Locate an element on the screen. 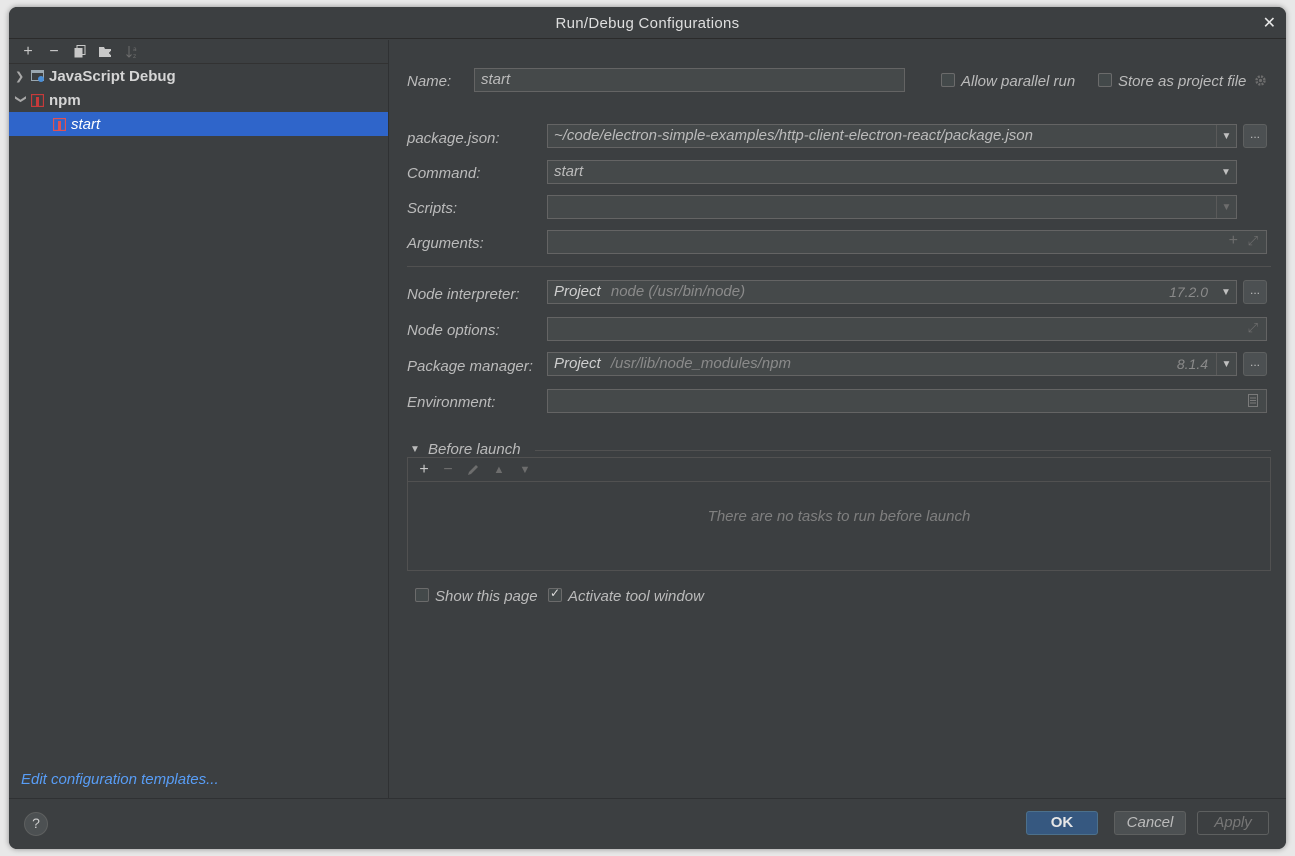  svg-text: a is located at coordinates (135, 49).